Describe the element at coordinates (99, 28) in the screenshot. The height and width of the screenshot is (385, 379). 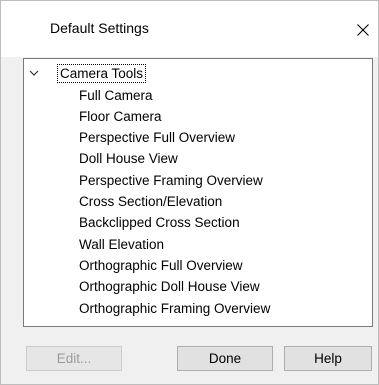
I see `dialog-title: Default Settings` at that location.